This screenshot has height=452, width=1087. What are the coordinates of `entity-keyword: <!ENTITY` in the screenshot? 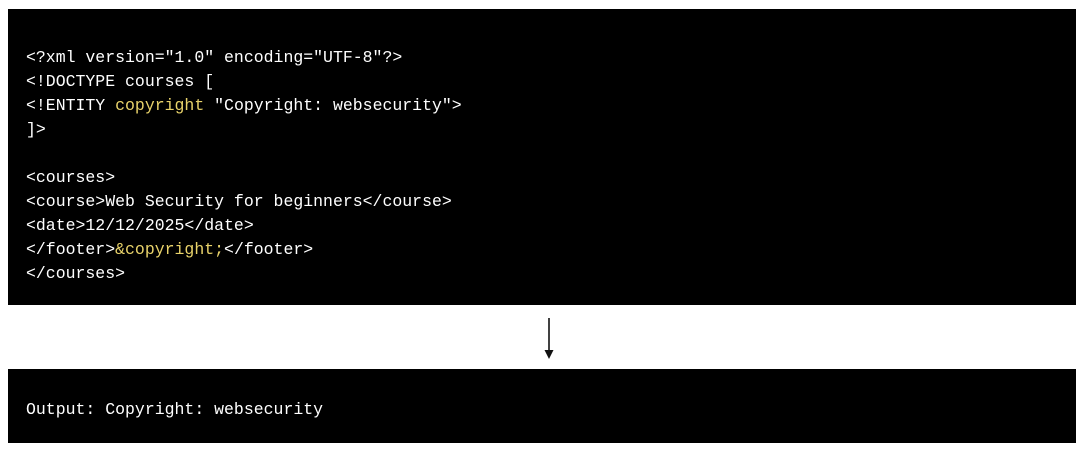 It's located at (71, 105).